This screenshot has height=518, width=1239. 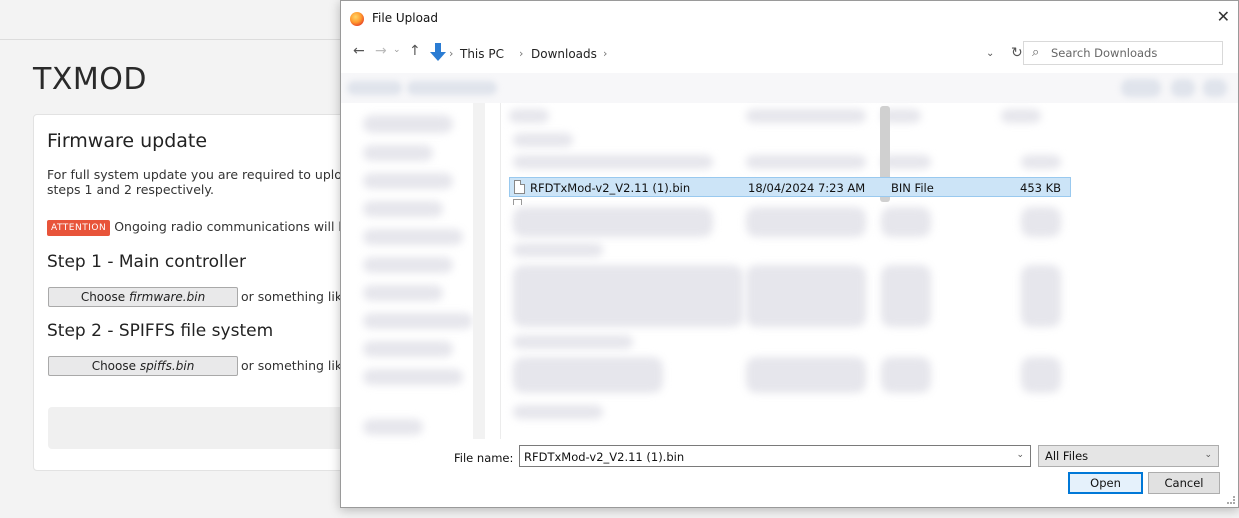 What do you see at coordinates (90, 79) in the screenshot?
I see `page-title: TXMOD` at bounding box center [90, 79].